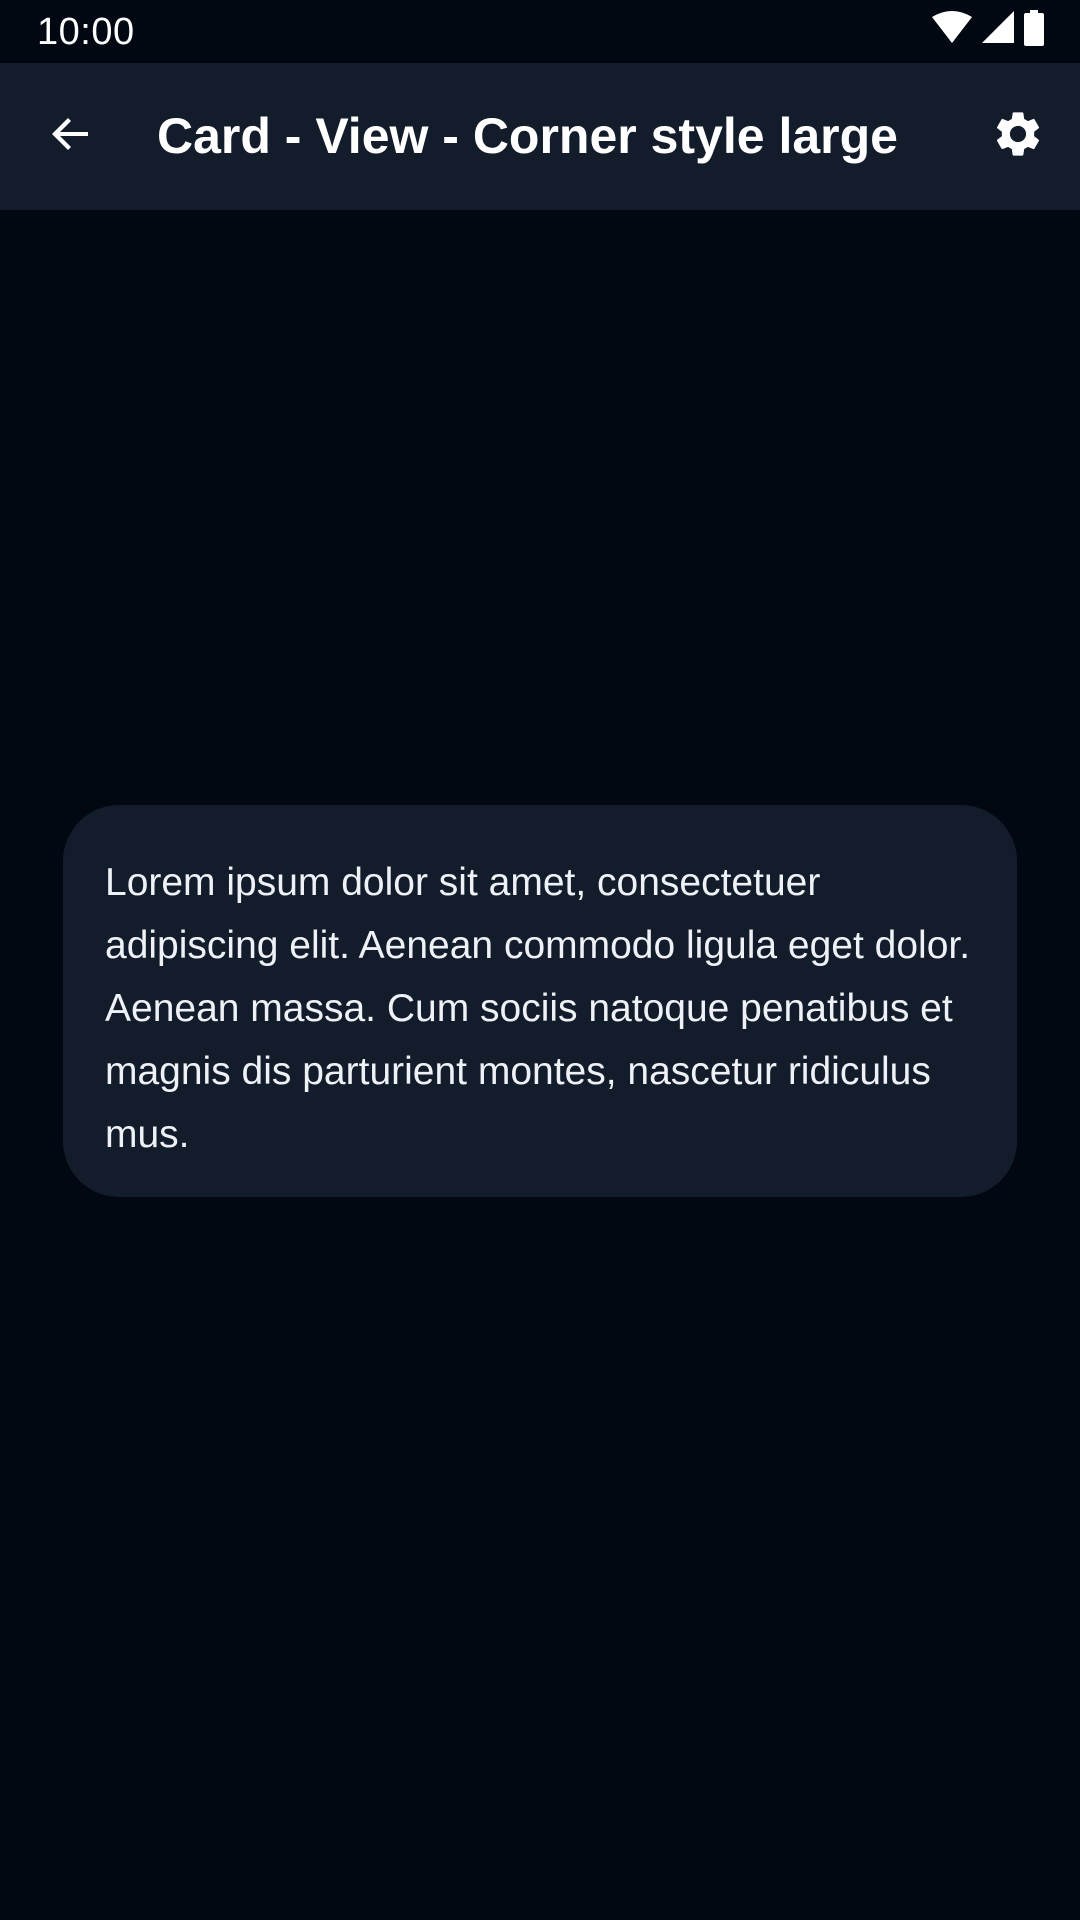  I want to click on status-icons, so click(988, 30).